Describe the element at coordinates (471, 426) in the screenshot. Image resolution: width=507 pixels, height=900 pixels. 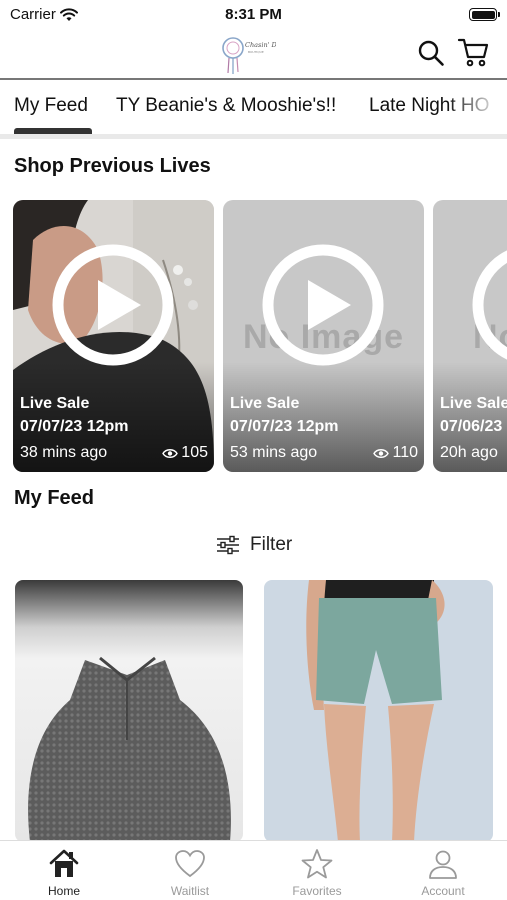
I see `live-date: 07/06/23` at that location.